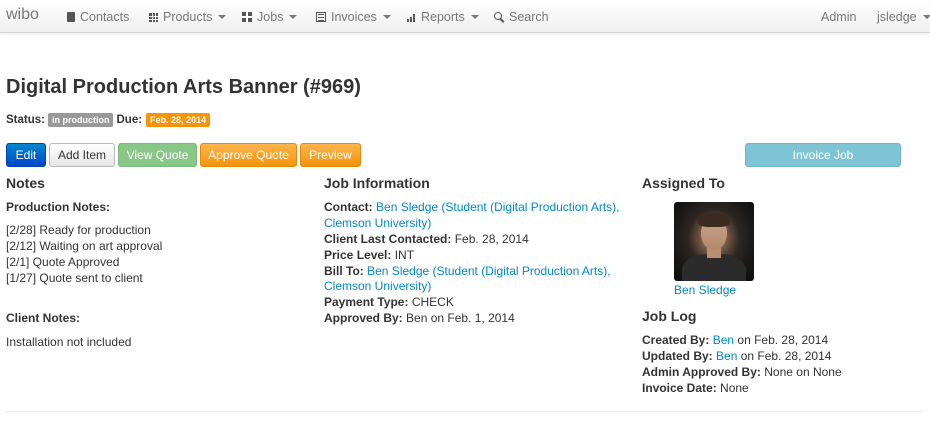 This screenshot has height=429, width=930. I want to click on due-label: Due:, so click(129, 120).